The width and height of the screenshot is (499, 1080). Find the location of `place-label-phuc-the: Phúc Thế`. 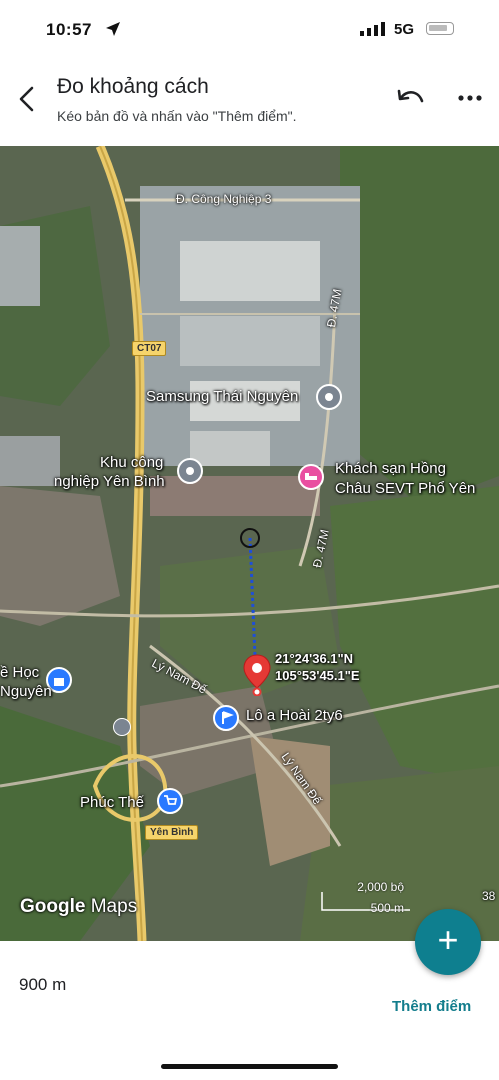

place-label-phuc-the: Phúc Thế is located at coordinates (112, 802).